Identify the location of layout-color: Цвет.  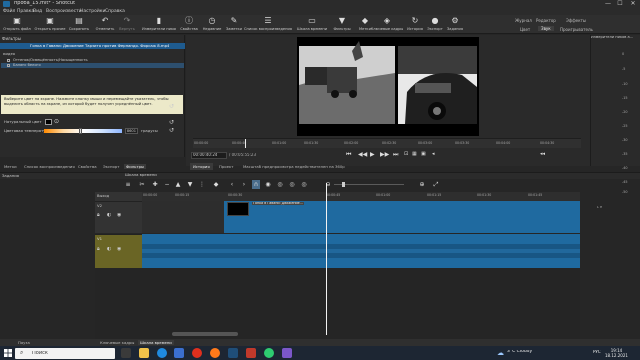
(525, 29).